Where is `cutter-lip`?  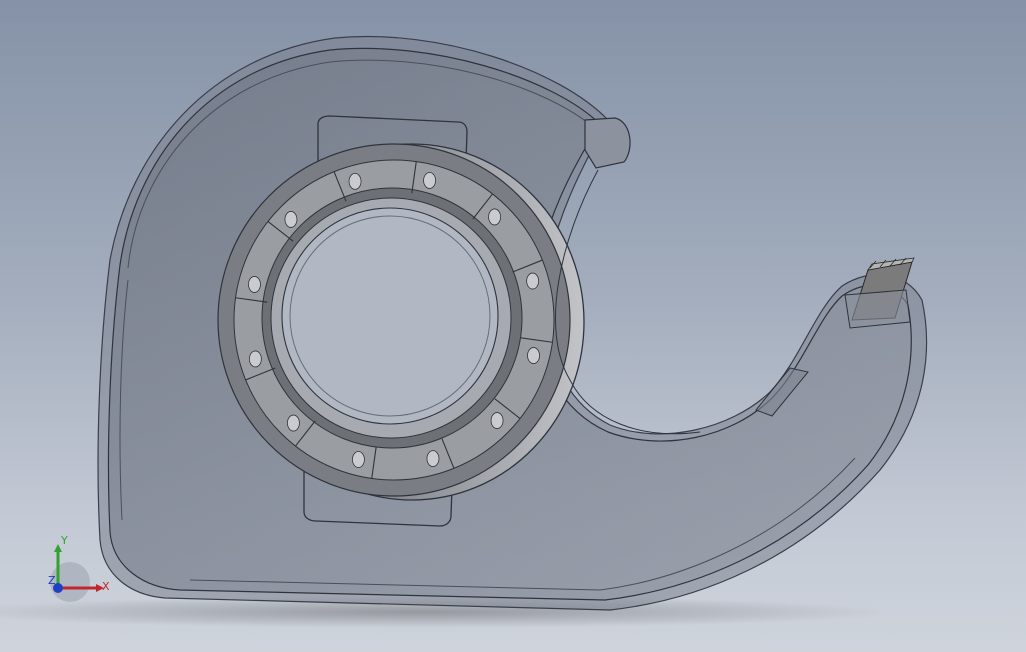 cutter-lip is located at coordinates (877, 309).